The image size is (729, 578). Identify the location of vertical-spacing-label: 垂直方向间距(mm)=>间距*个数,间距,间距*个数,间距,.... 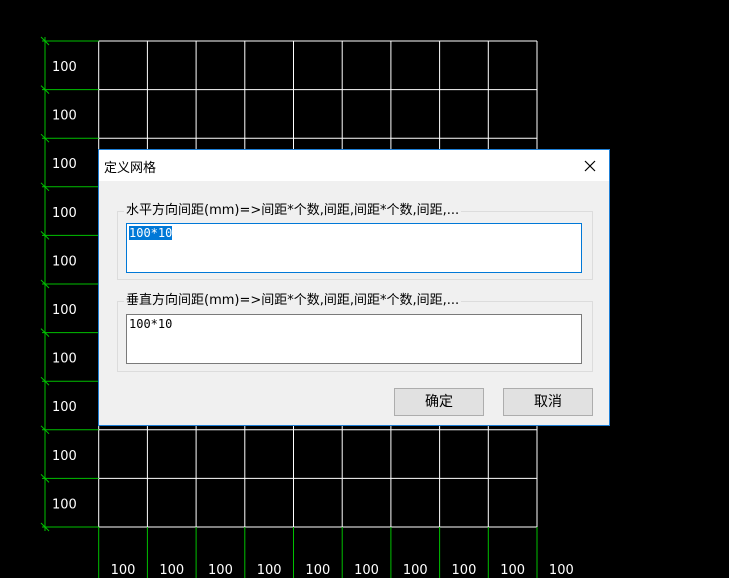
(293, 301).